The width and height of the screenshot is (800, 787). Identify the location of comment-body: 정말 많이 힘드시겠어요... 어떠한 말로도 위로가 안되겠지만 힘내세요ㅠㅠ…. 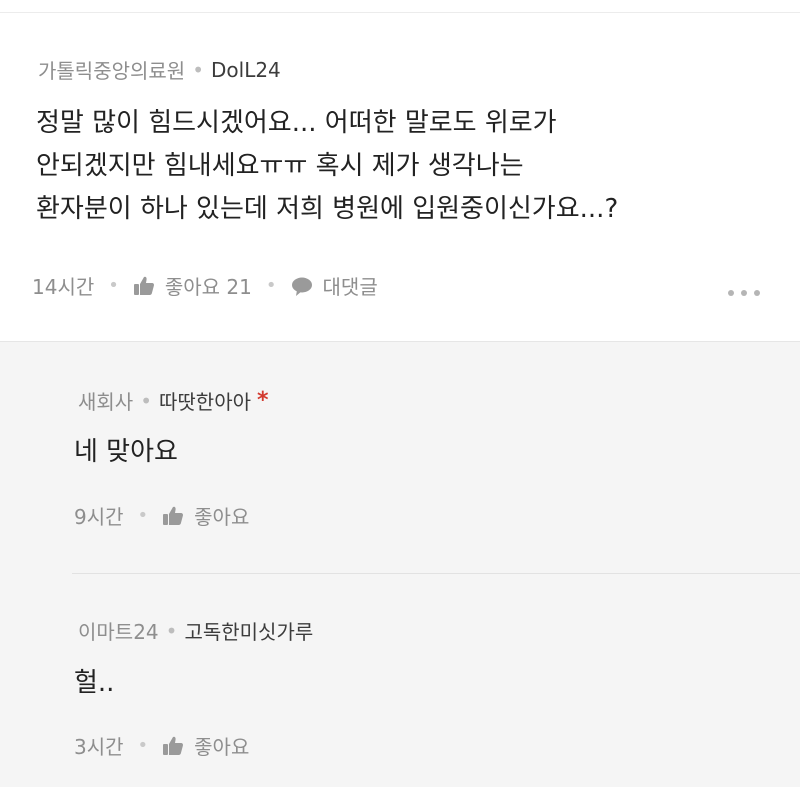
(327, 166).